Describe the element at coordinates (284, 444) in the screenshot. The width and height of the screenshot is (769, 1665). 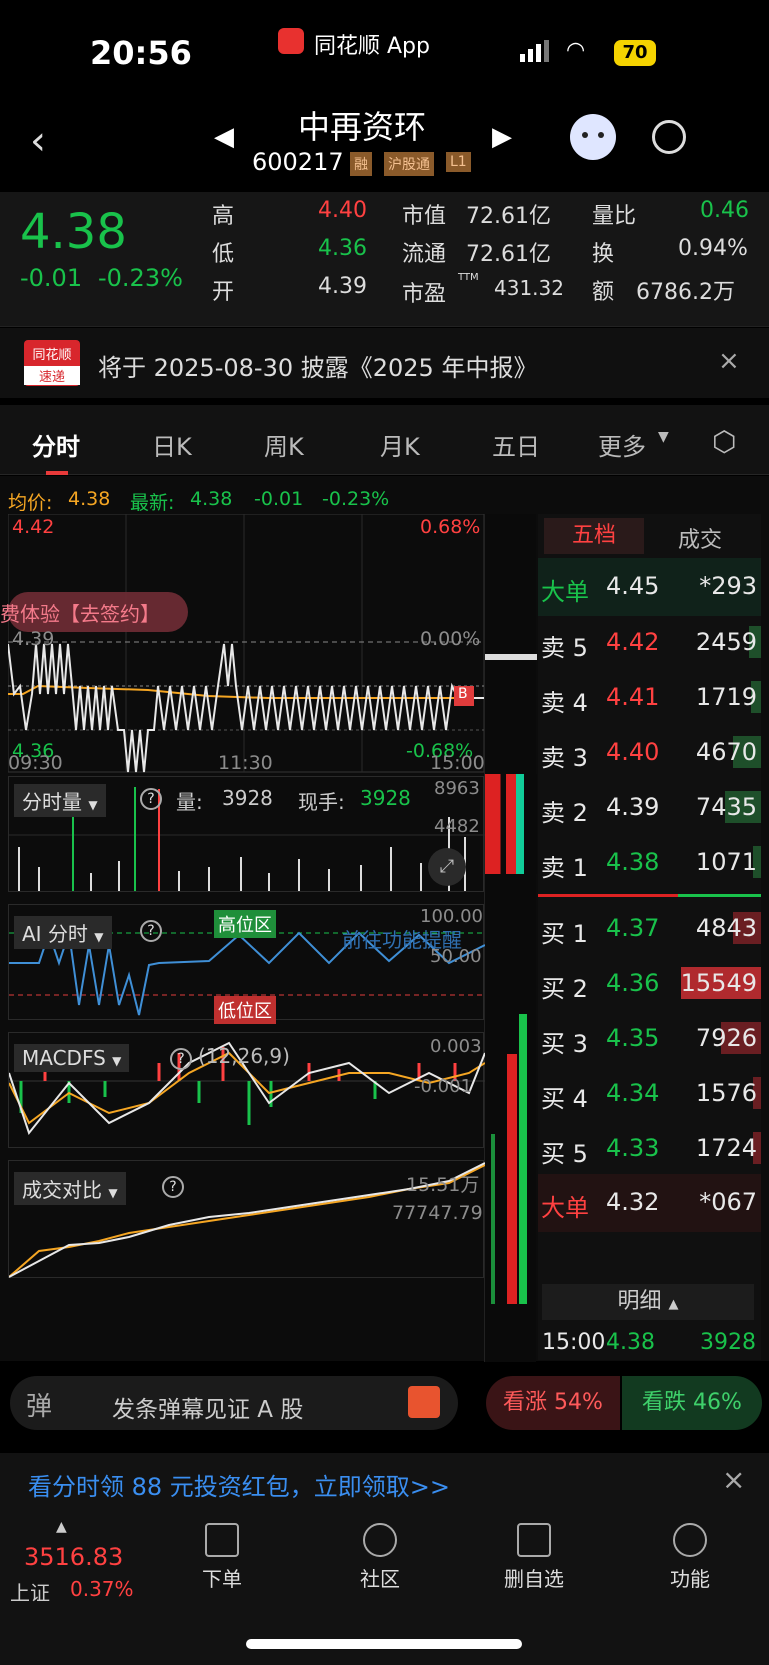
I see `tab-weekly-k: 周K` at that location.